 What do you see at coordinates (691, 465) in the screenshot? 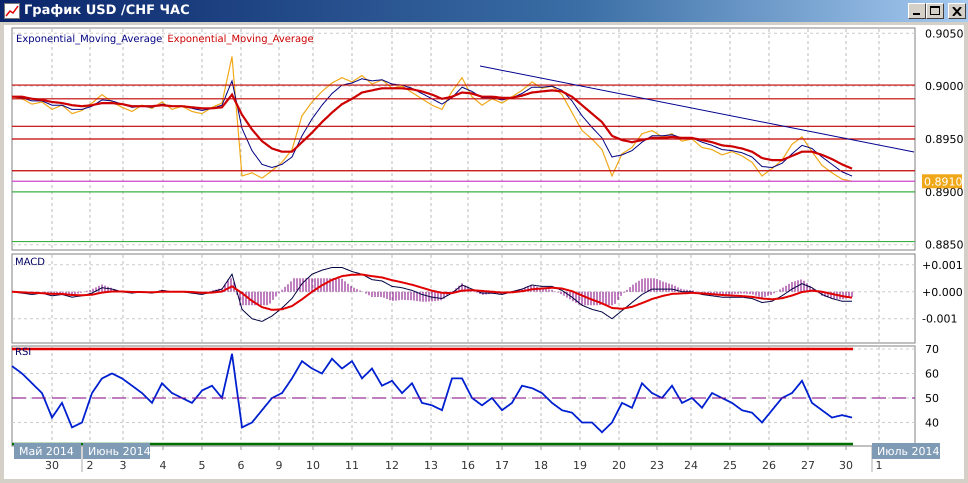
I see `date-label: 24` at bounding box center [691, 465].